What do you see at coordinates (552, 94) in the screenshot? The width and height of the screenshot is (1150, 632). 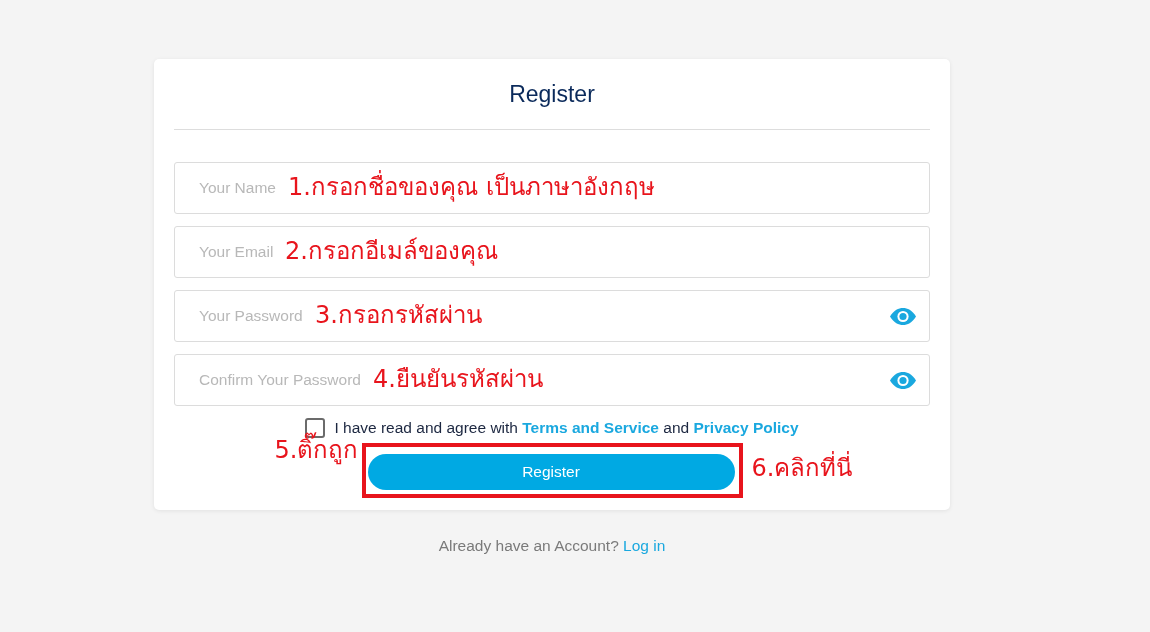 I see `form-title: Register` at bounding box center [552, 94].